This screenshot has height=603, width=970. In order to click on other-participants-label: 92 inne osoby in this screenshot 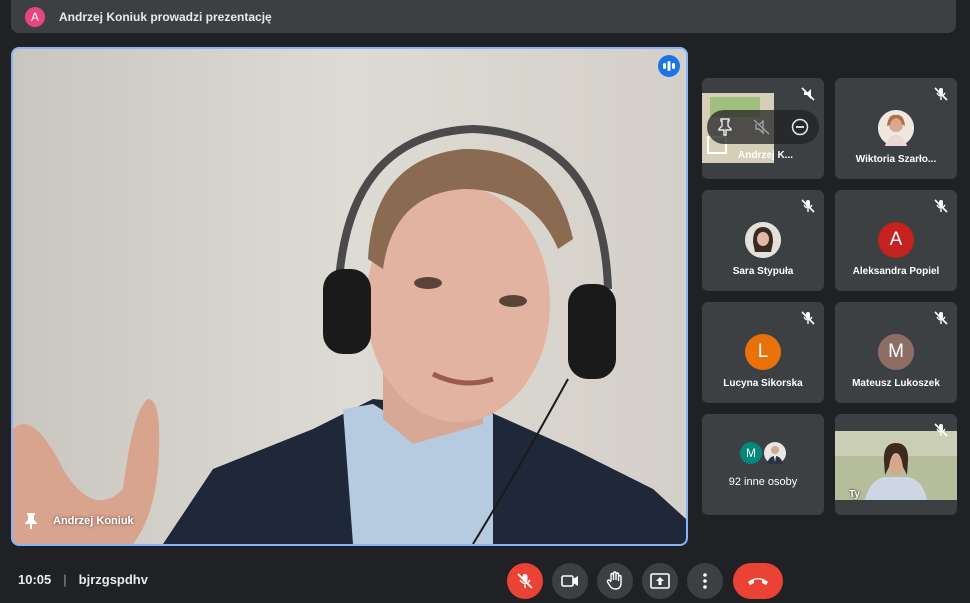, I will do `click(763, 482)`.